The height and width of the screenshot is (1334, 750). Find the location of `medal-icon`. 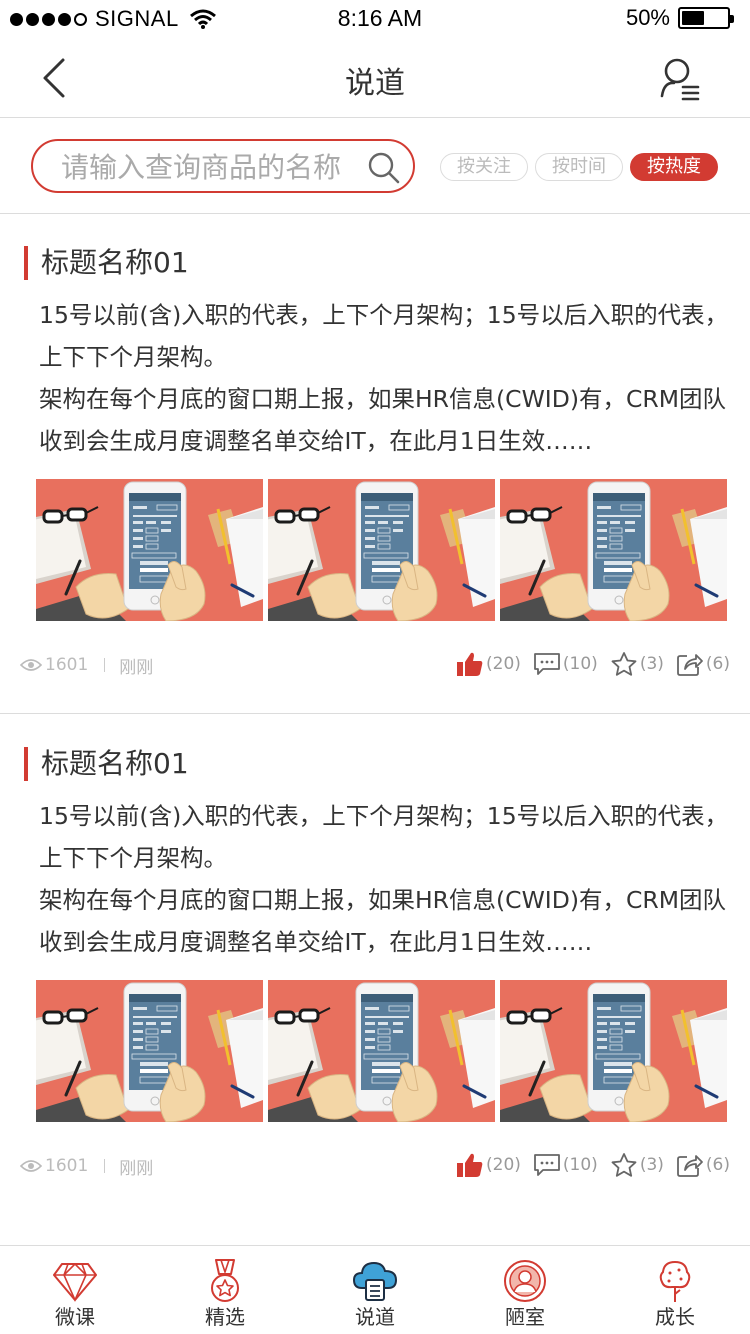

medal-icon is located at coordinates (225, 1280).